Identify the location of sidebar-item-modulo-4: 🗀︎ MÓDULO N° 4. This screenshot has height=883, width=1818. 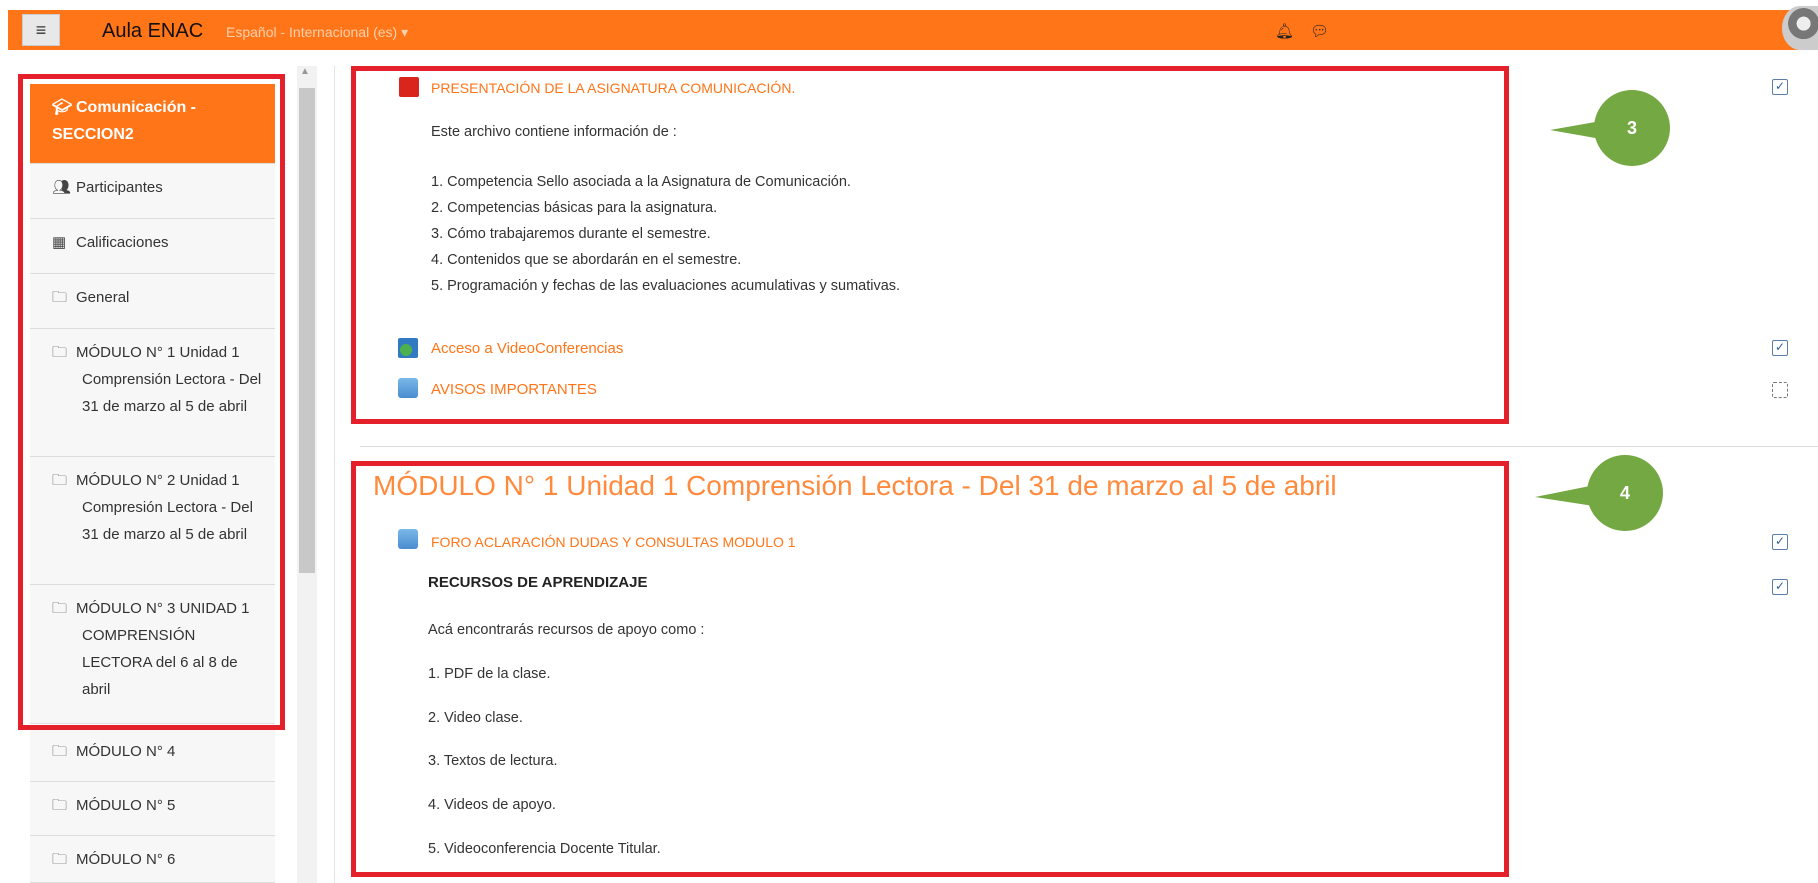
(152, 755).